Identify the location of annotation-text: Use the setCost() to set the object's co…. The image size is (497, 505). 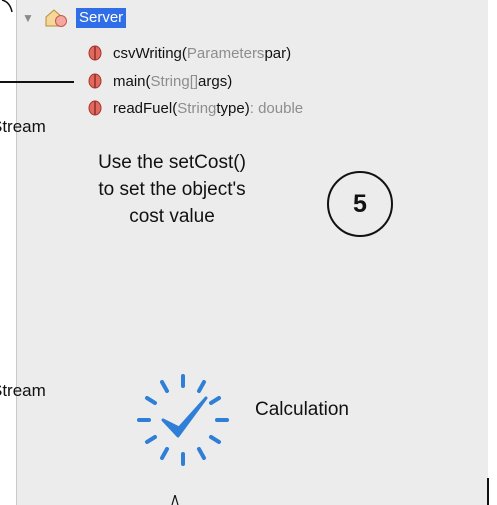
(172, 189).